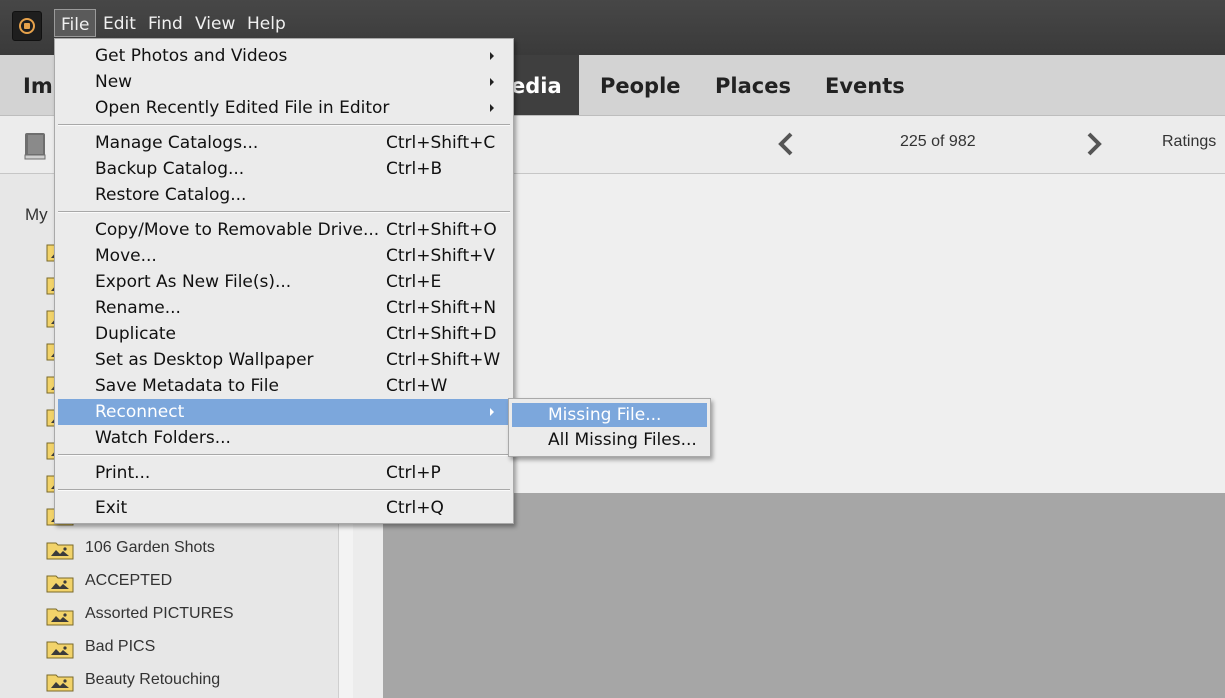  I want to click on menu-item-backup-catalog: Backup Catalog... Ctrl+B, so click(284, 169).